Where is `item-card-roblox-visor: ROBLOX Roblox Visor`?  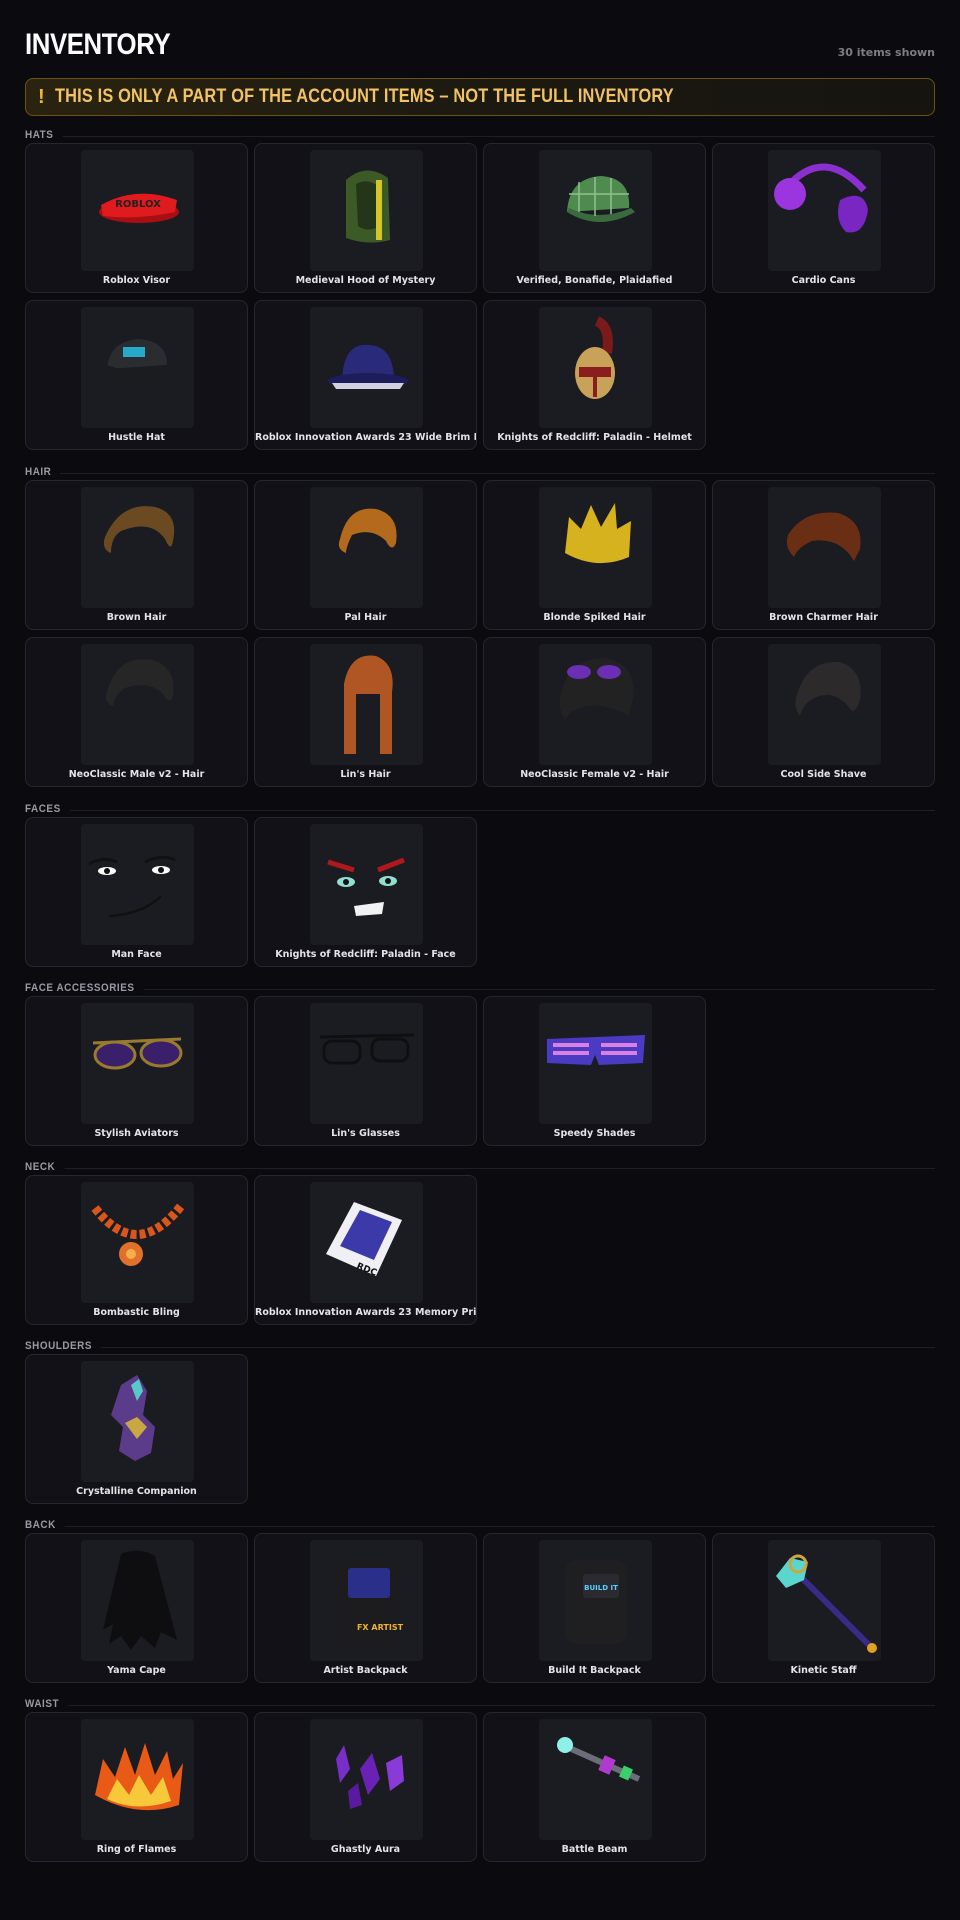
item-card-roblox-visor: ROBLOX Roblox Visor is located at coordinates (136, 218).